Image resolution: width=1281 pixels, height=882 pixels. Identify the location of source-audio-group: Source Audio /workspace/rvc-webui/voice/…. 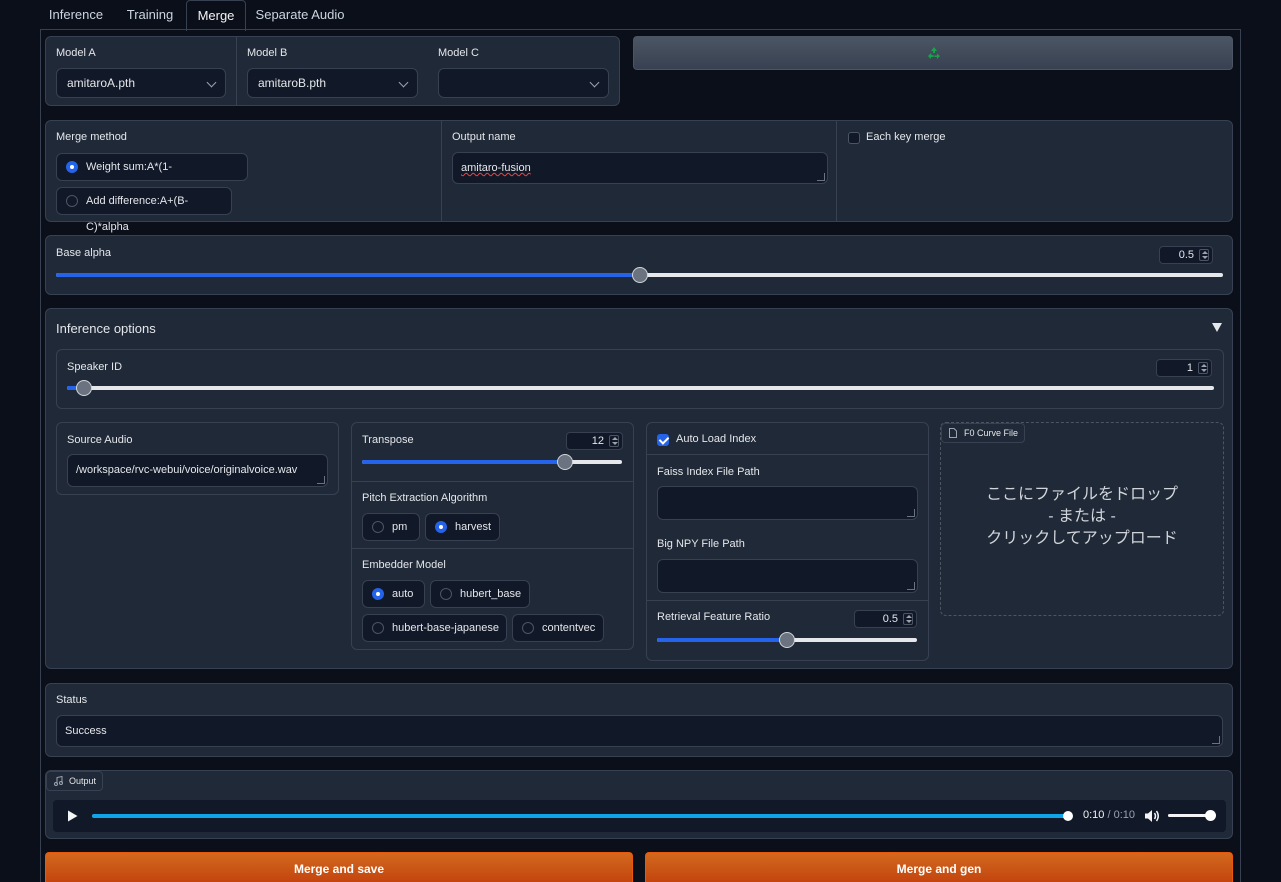
(197, 458).